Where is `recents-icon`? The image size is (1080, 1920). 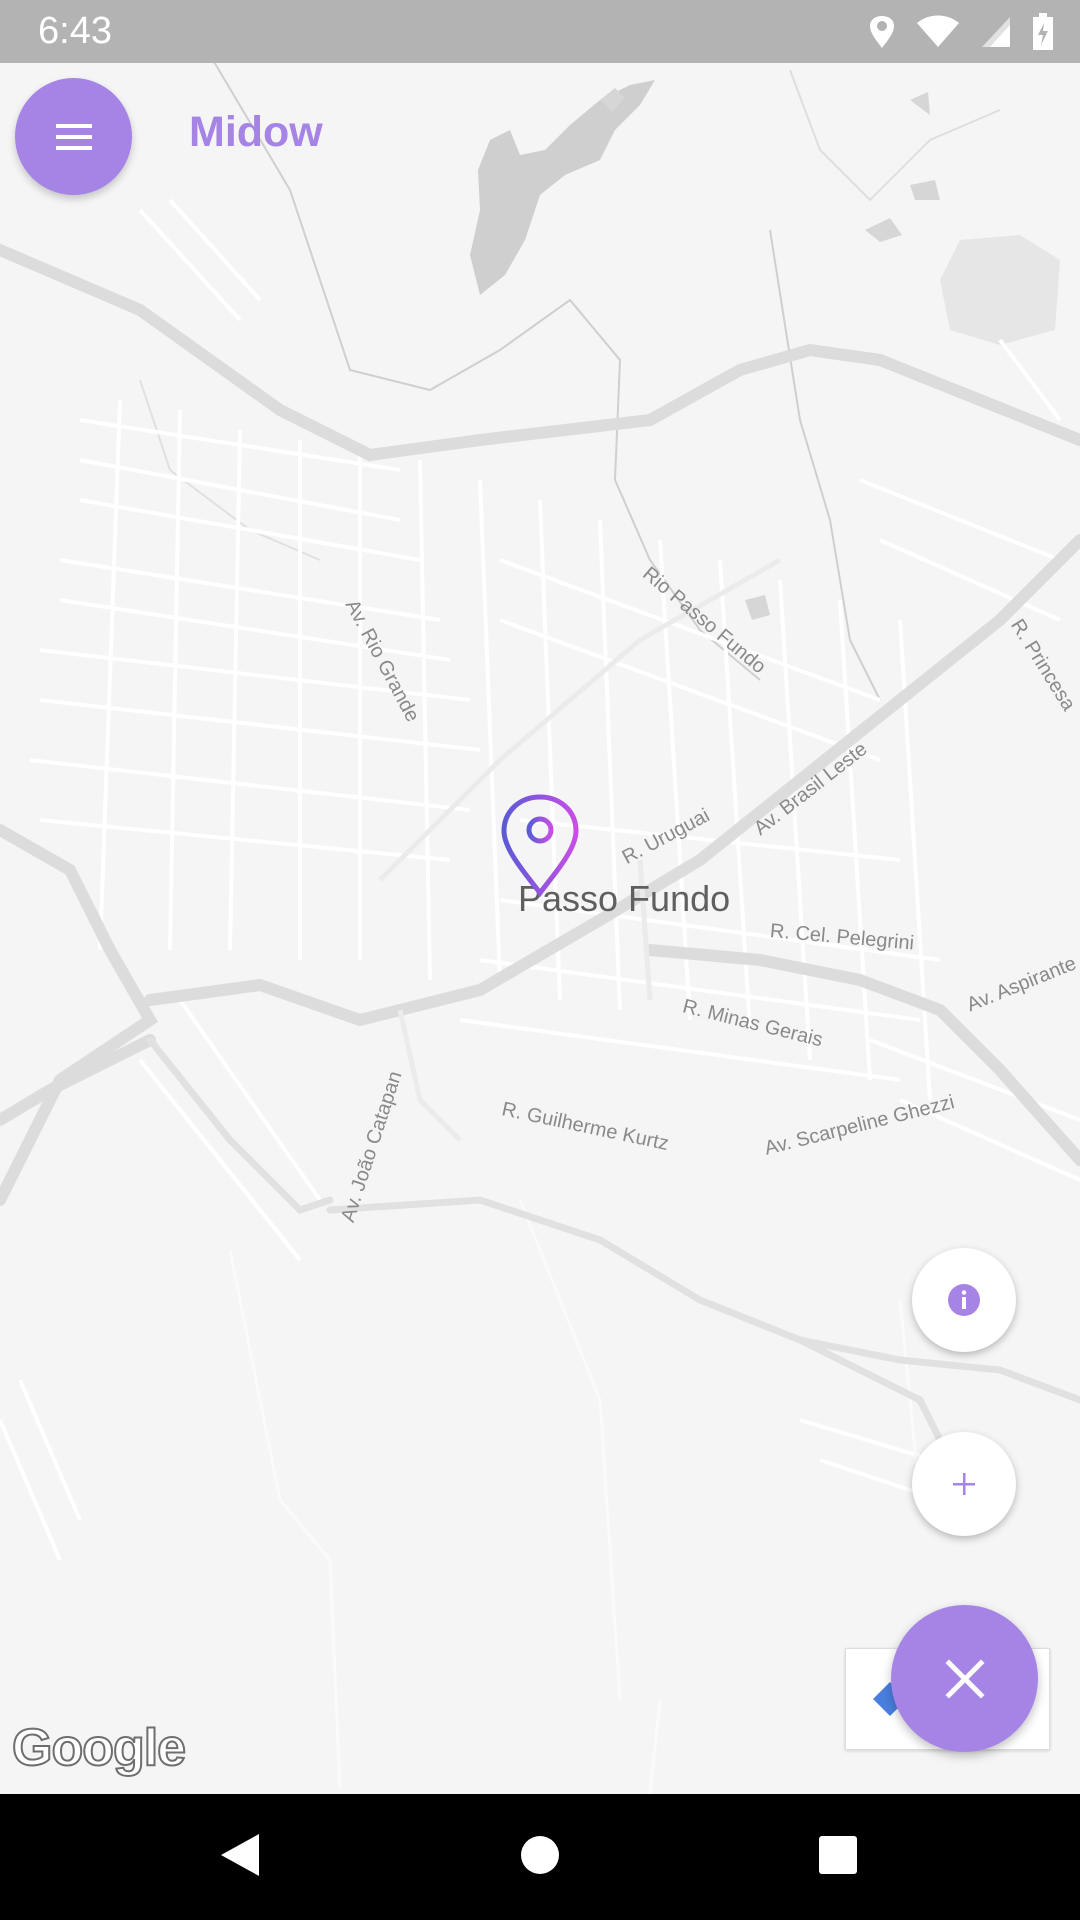 recents-icon is located at coordinates (838, 1855).